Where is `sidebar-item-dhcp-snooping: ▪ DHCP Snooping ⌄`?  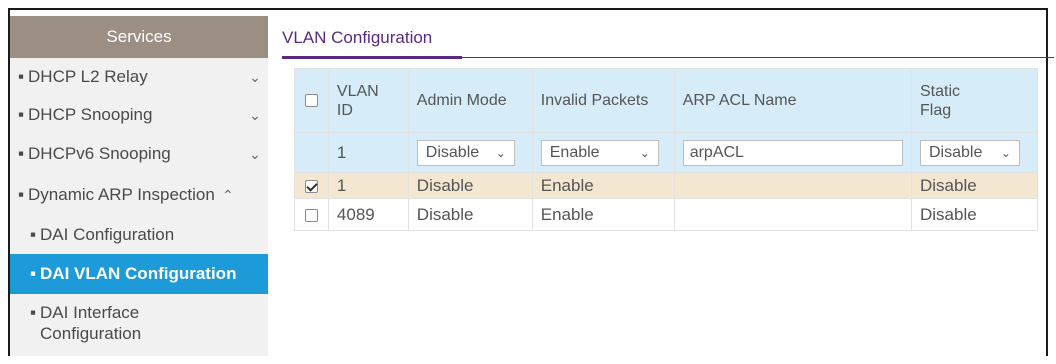 sidebar-item-dhcp-snooping: ▪ DHCP Snooping ⌄ is located at coordinates (139, 115).